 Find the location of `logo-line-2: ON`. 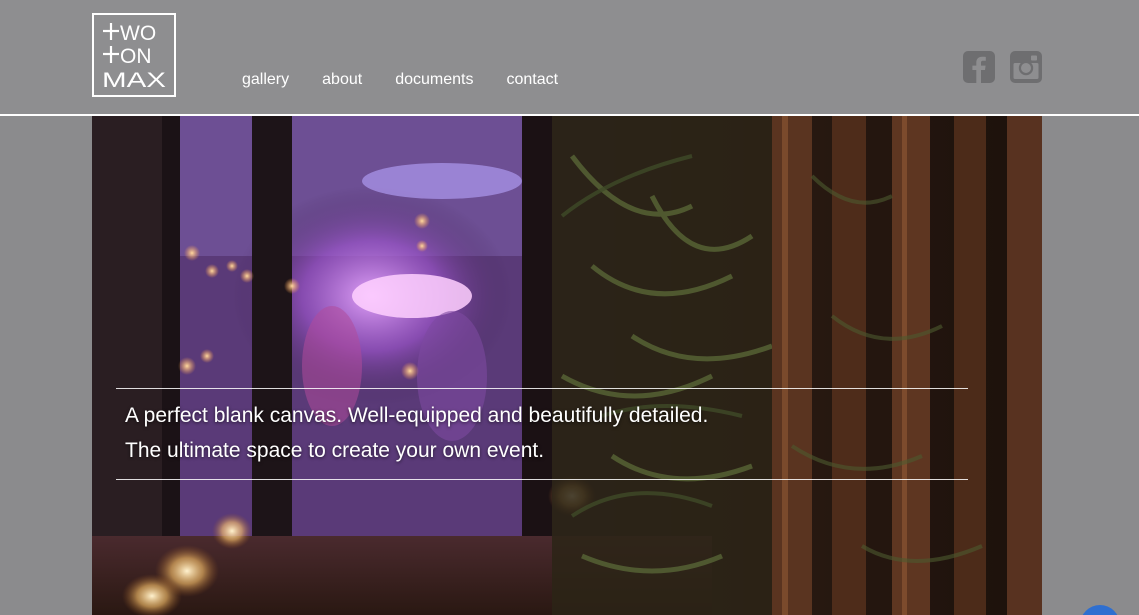

logo-line-2: ON is located at coordinates (136, 56).